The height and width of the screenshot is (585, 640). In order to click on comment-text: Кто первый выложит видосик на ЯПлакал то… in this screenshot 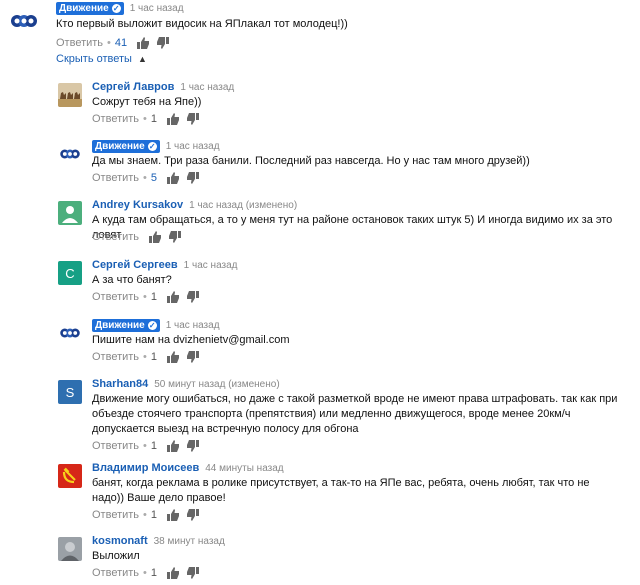, I will do `click(202, 24)`.